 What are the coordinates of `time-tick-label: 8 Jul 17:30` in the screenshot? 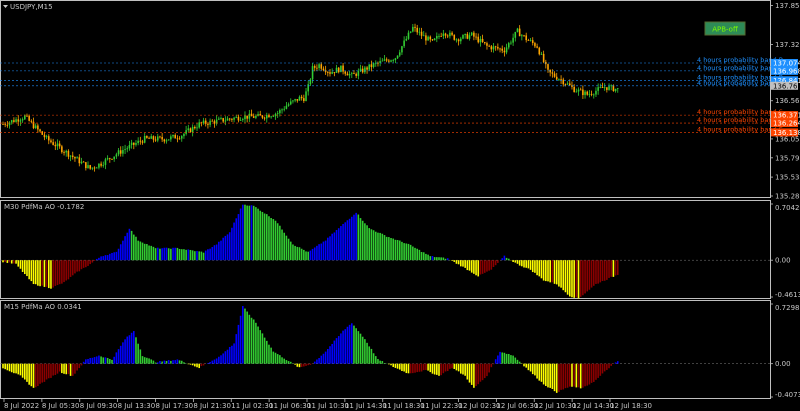 It's located at (175, 406).